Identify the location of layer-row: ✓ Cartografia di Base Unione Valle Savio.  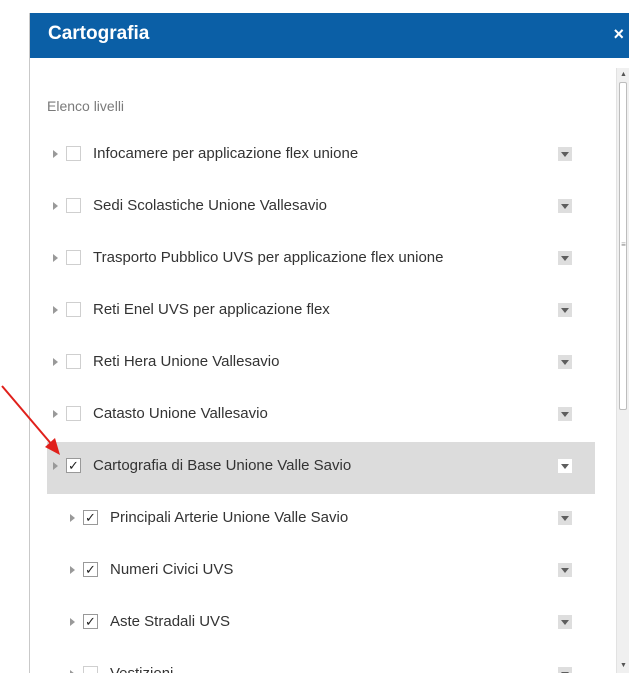
(321, 468).